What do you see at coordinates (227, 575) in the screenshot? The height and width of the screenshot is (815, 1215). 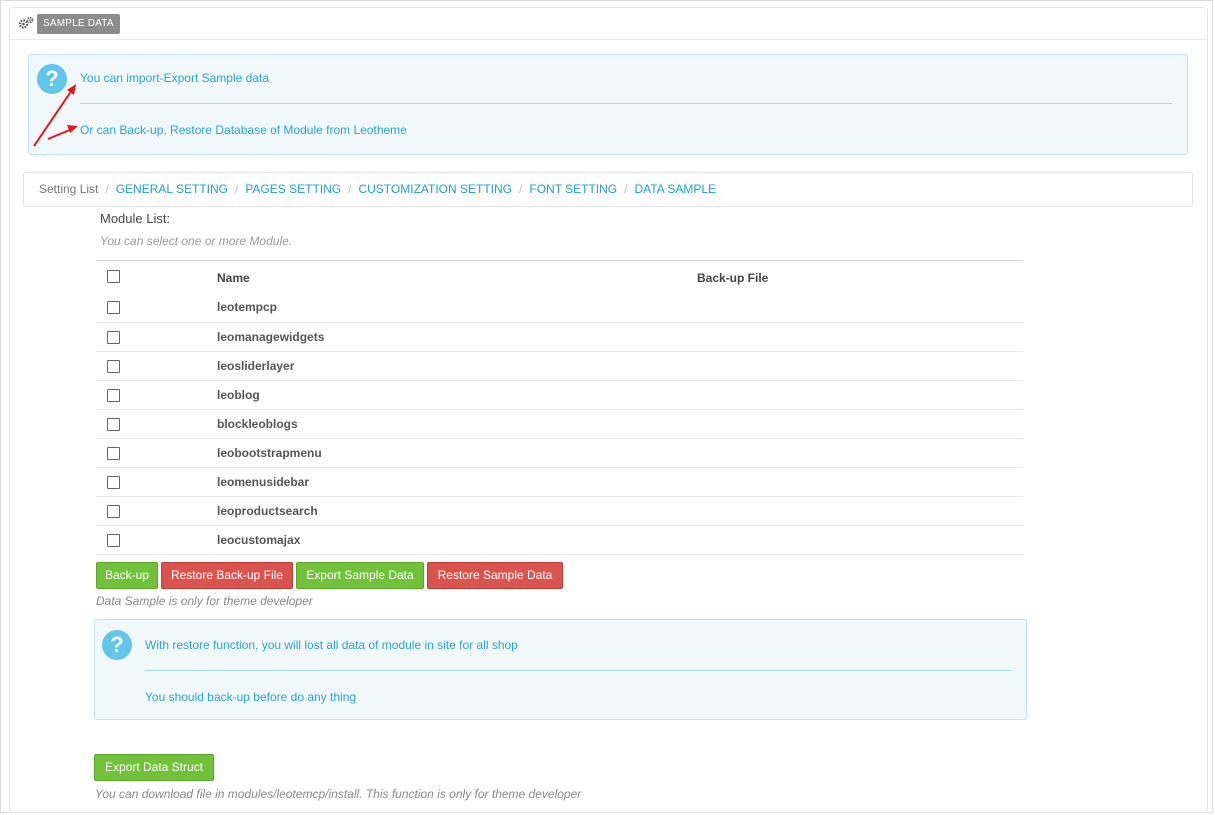 I see `restore-backup-file-button: Restore Back-up File` at bounding box center [227, 575].